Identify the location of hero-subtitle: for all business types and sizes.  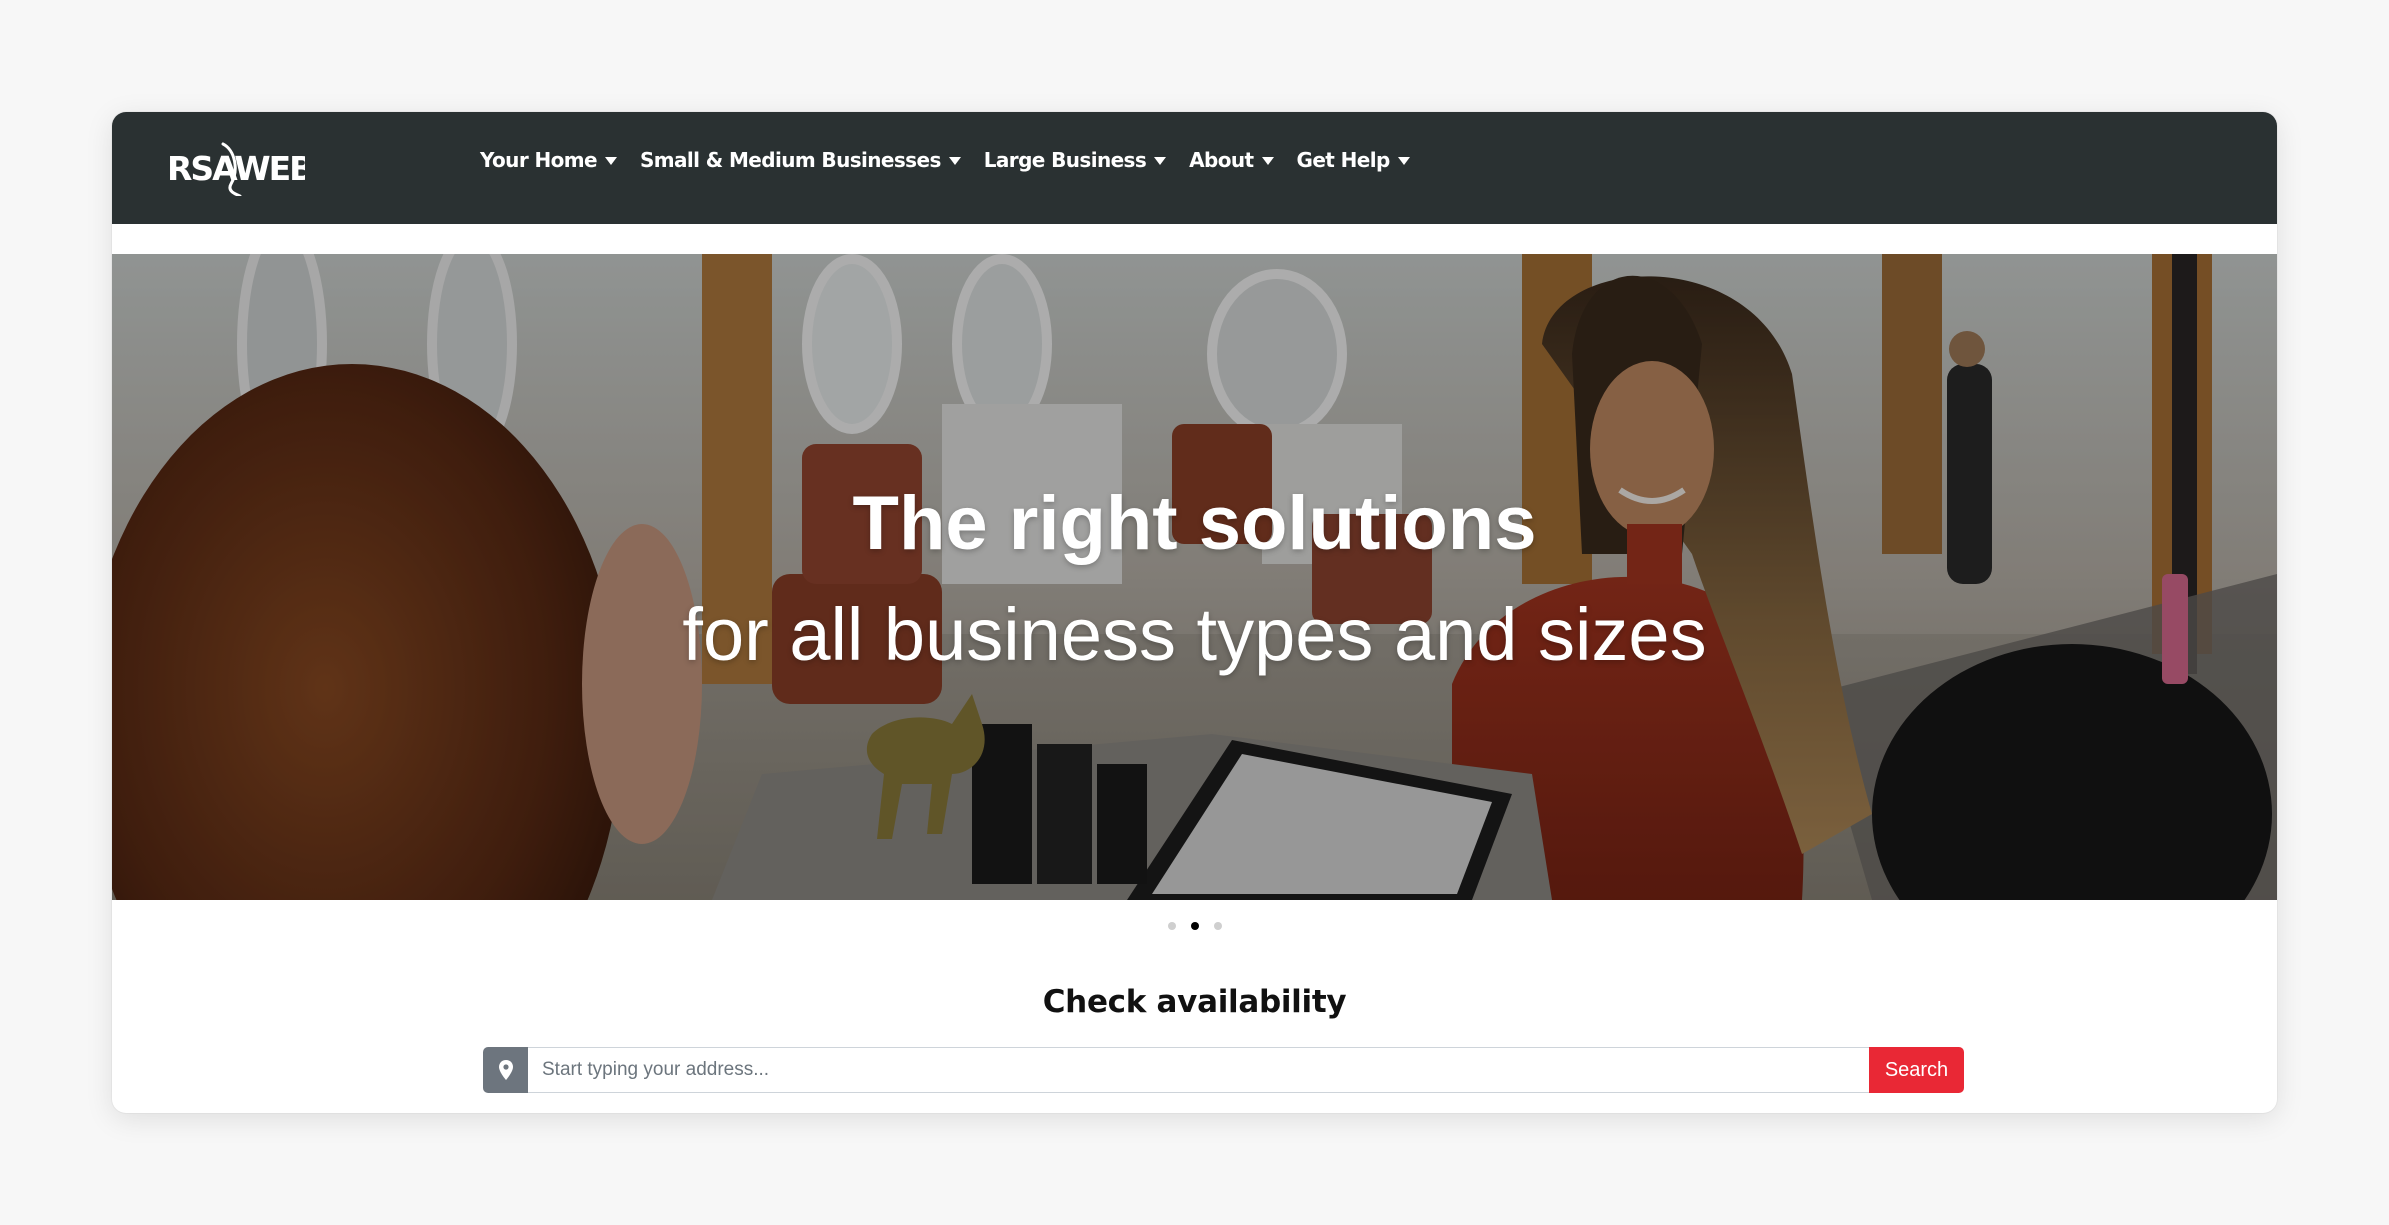
(1194, 634).